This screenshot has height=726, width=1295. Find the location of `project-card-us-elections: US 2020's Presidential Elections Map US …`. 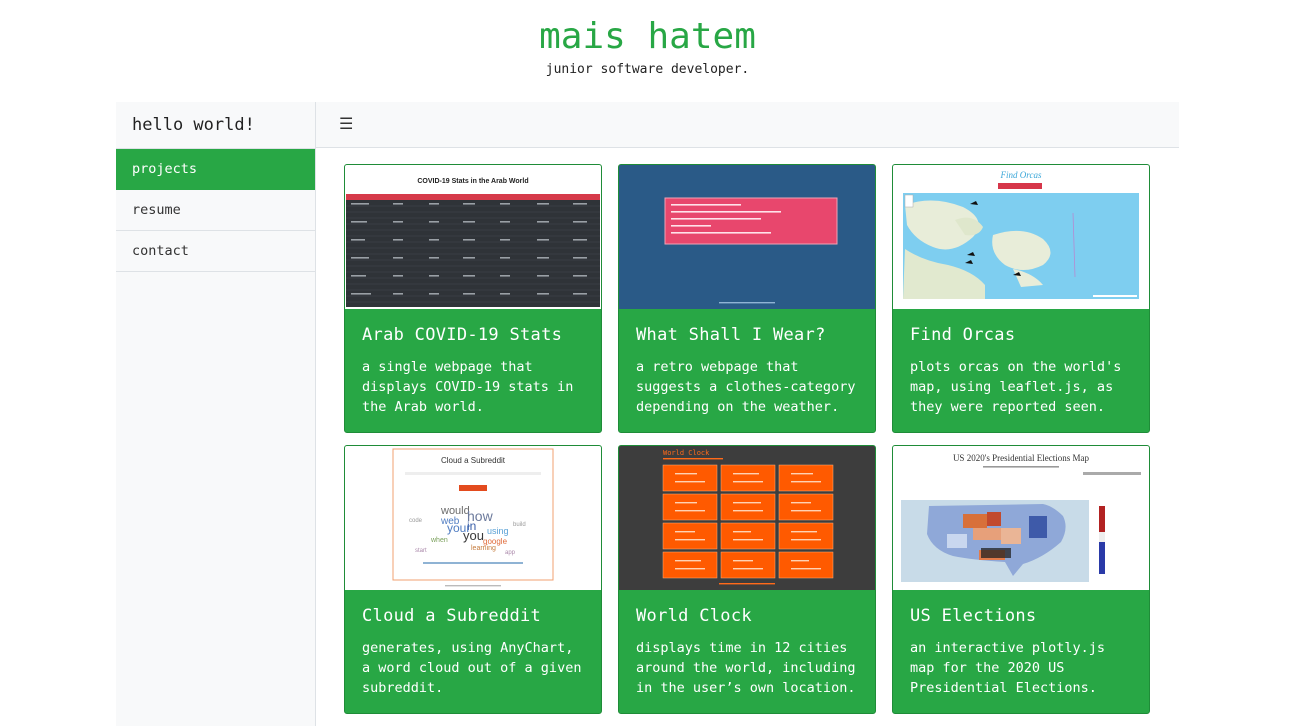

project-card-us-elections: US 2020's Presidential Elections Map US … is located at coordinates (1021, 579).